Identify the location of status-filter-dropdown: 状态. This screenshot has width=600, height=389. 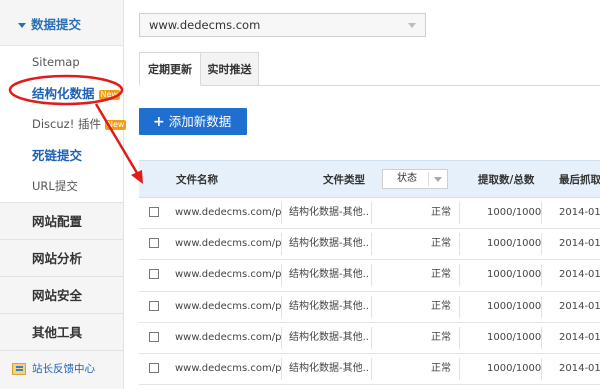
(415, 179).